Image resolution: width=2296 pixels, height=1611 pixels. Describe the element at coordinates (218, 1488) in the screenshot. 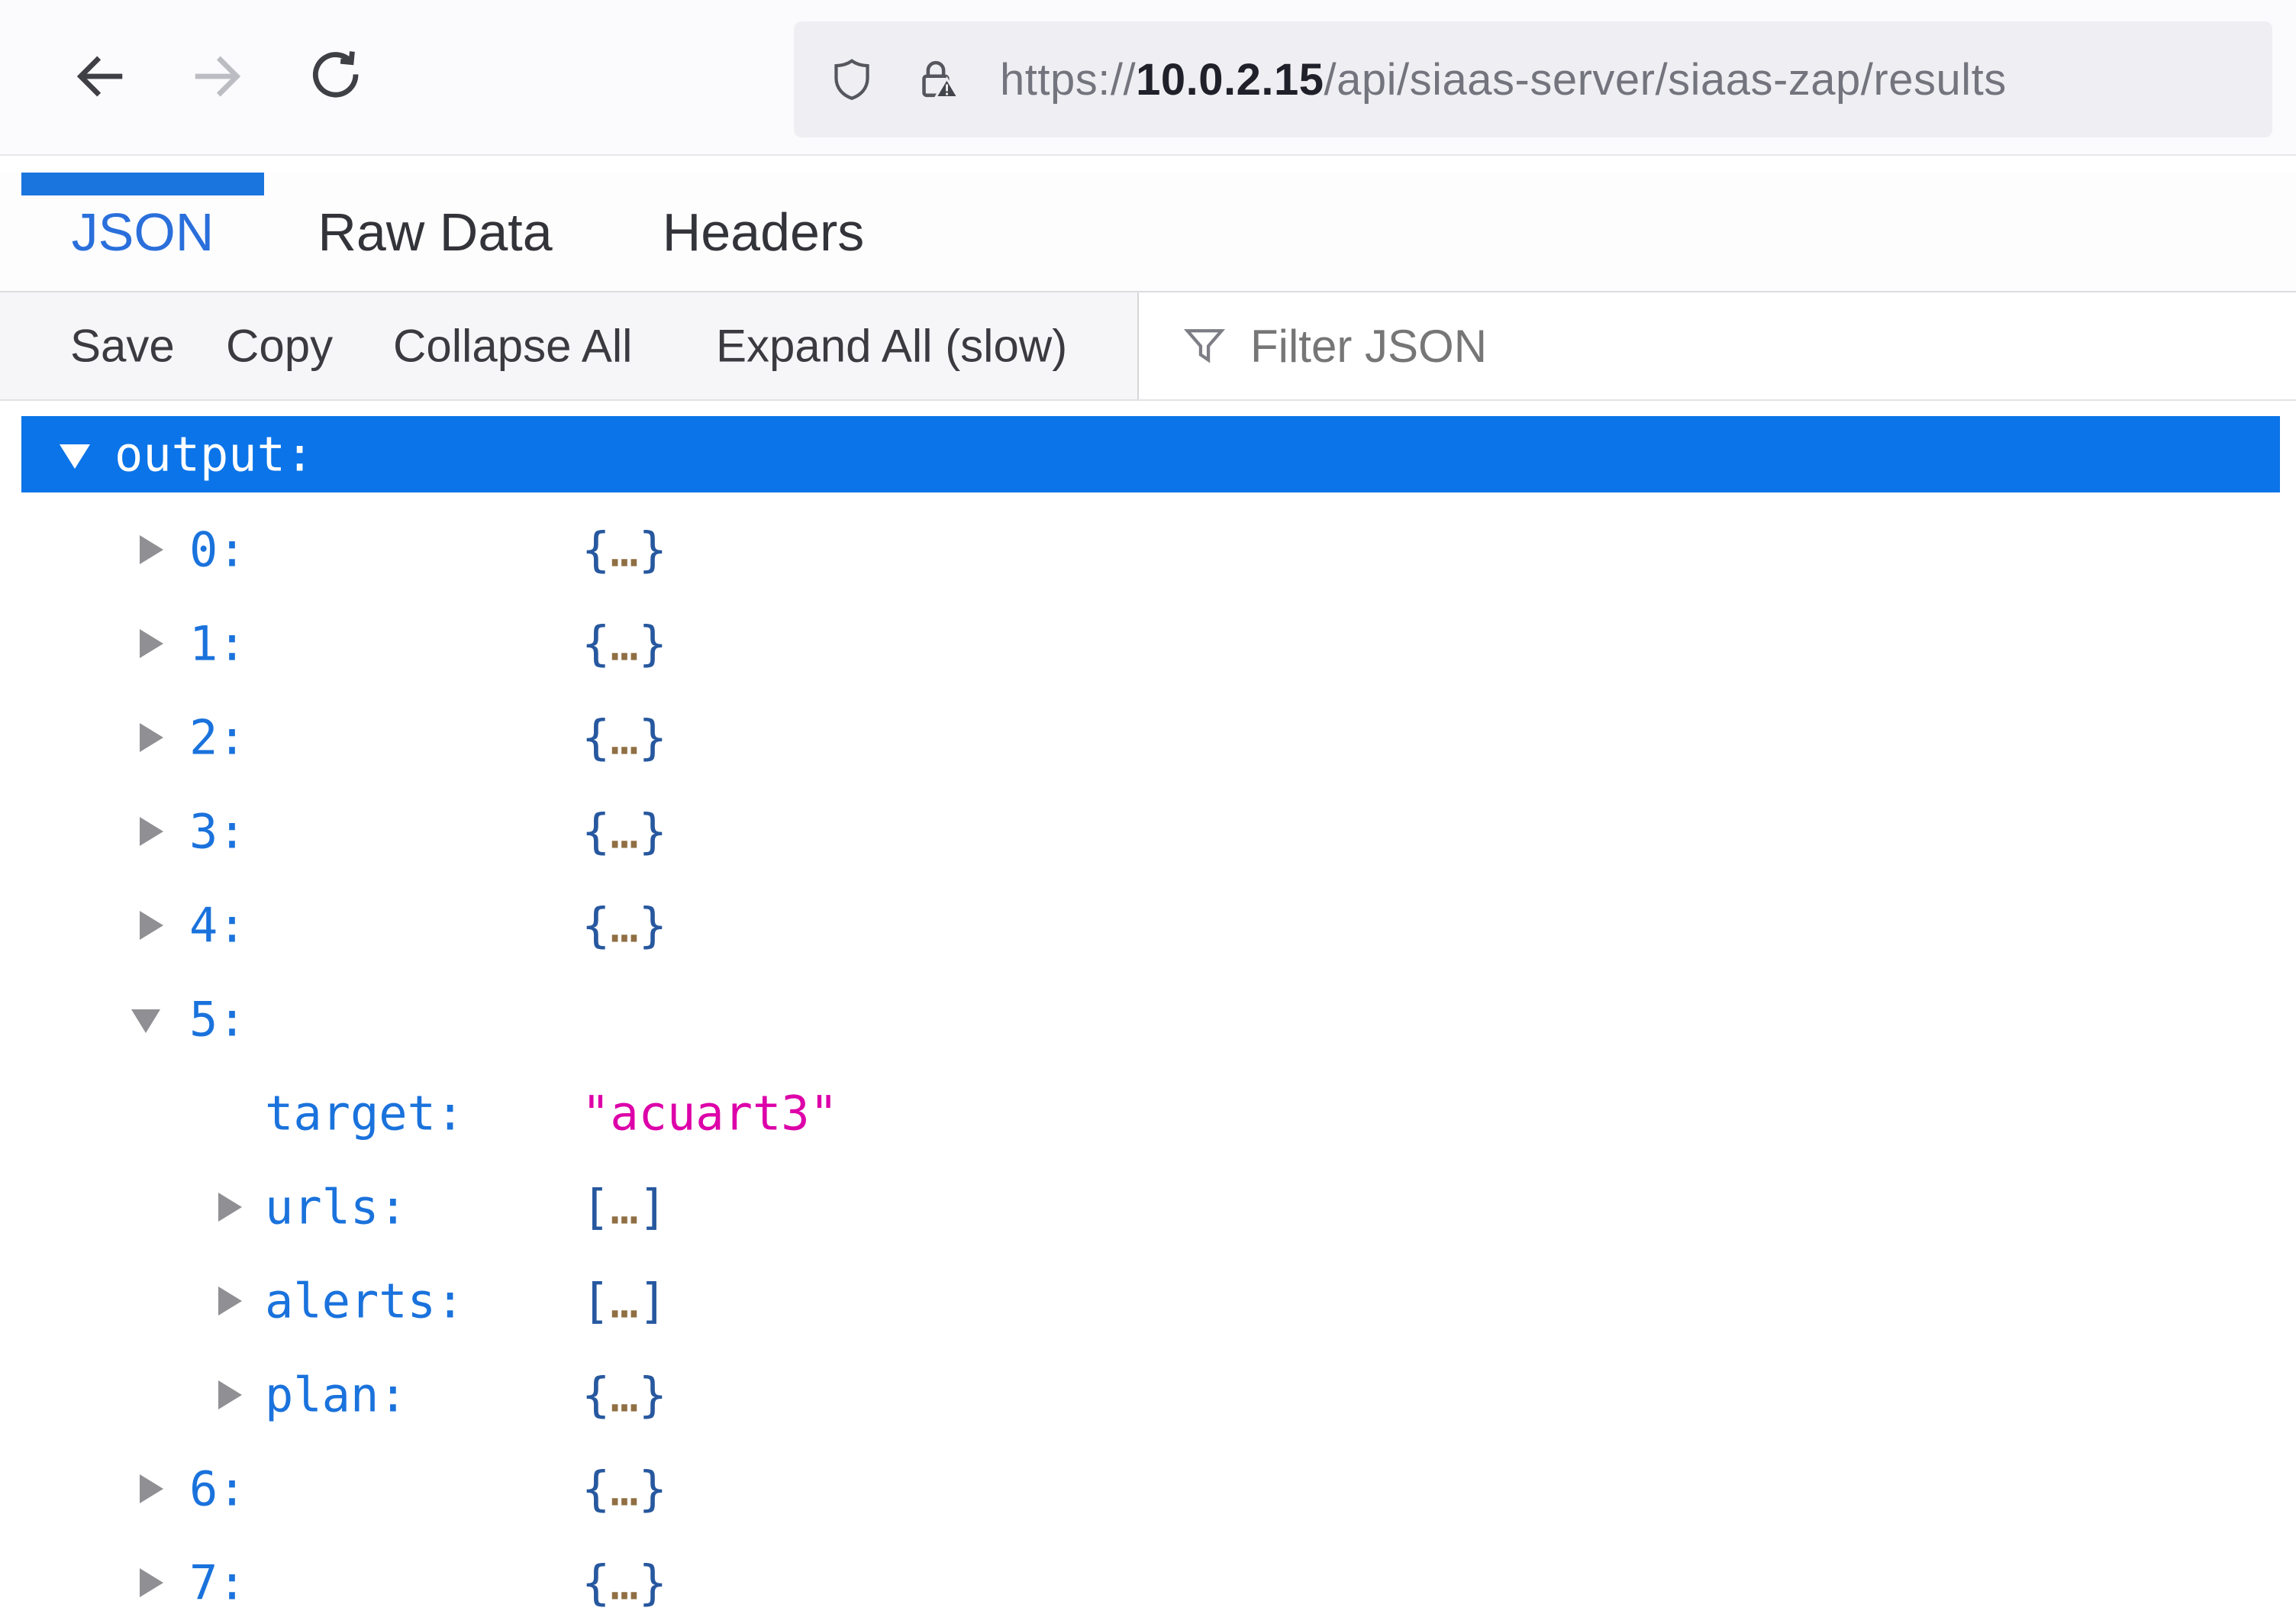

I see `json-key: 6:` at that location.